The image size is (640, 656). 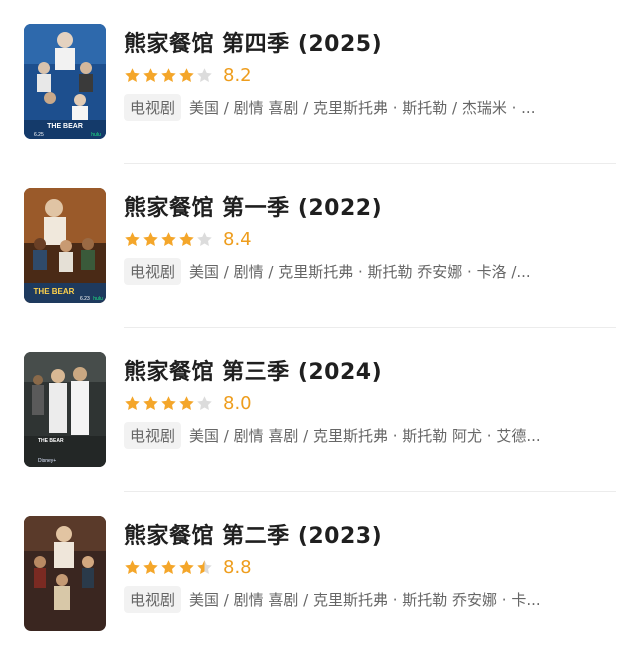 I want to click on item-title: 熊家餐馆 第四季 (2025), so click(x=253, y=42).